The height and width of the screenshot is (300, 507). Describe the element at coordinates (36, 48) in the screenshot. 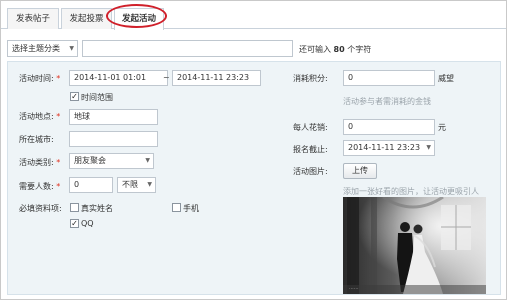

I see `category-select-value: 选择主题分类` at that location.